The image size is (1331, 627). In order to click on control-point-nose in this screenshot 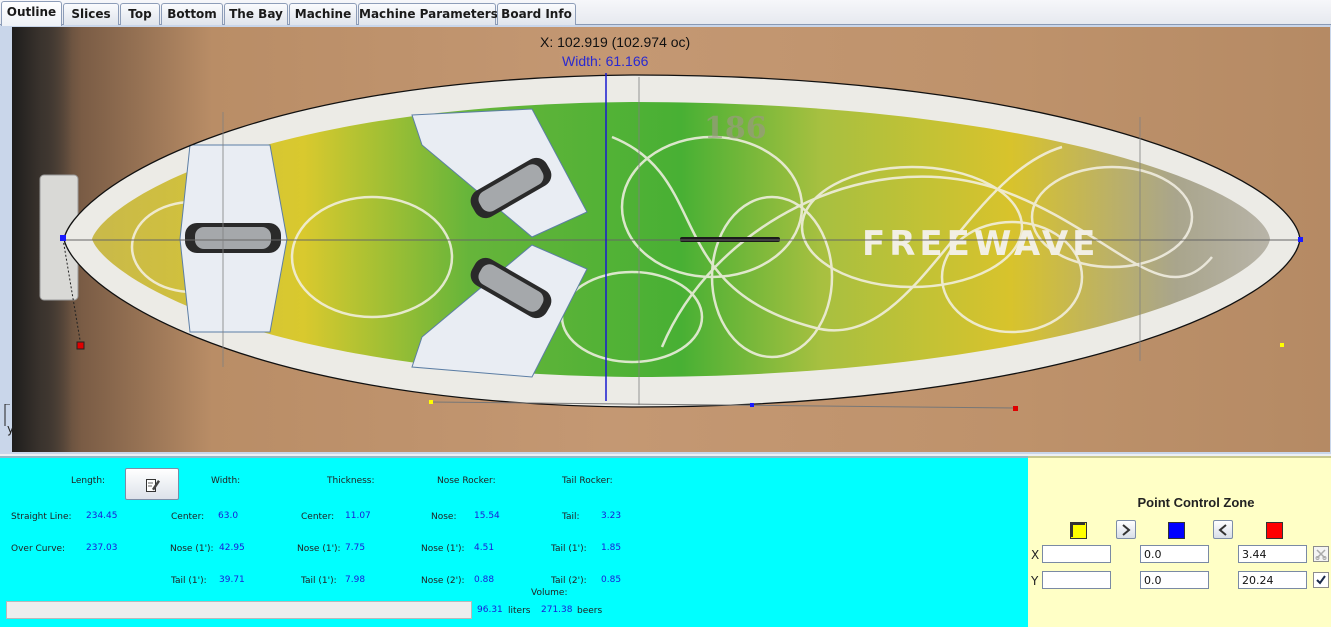, I will do `click(63, 238)`.